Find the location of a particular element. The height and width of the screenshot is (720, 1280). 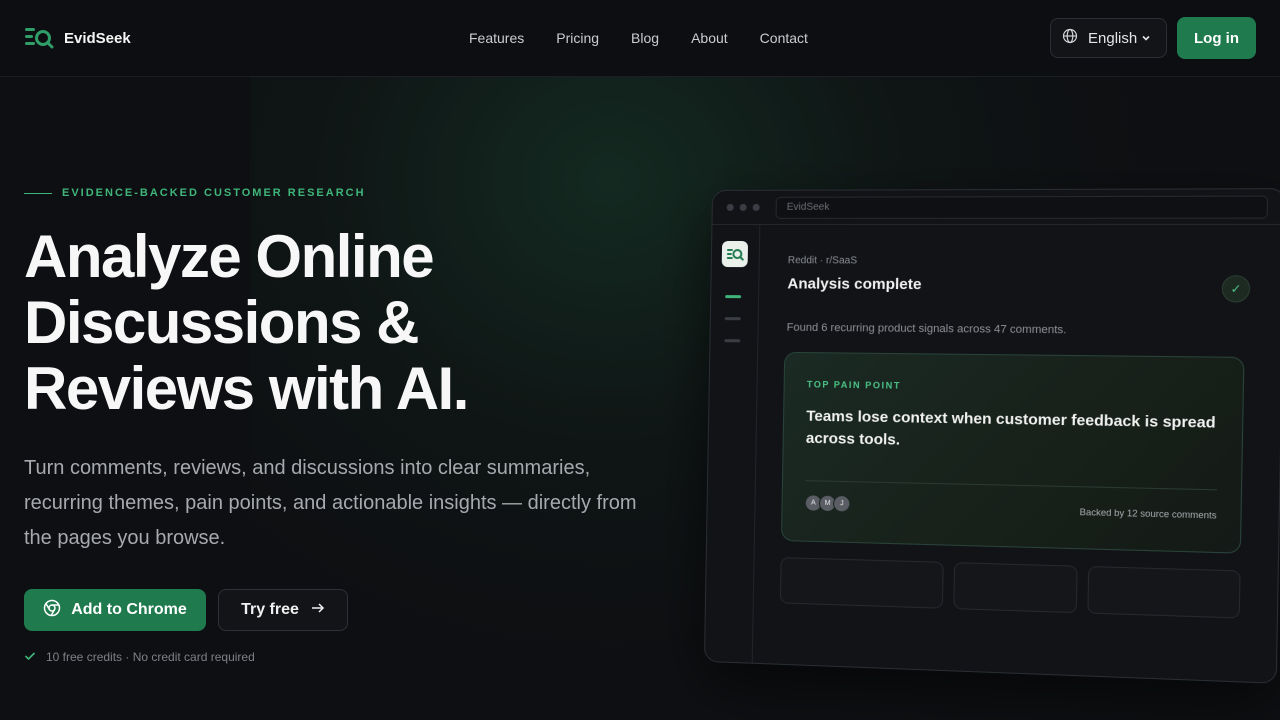

nav-blog: Blog is located at coordinates (645, 38).